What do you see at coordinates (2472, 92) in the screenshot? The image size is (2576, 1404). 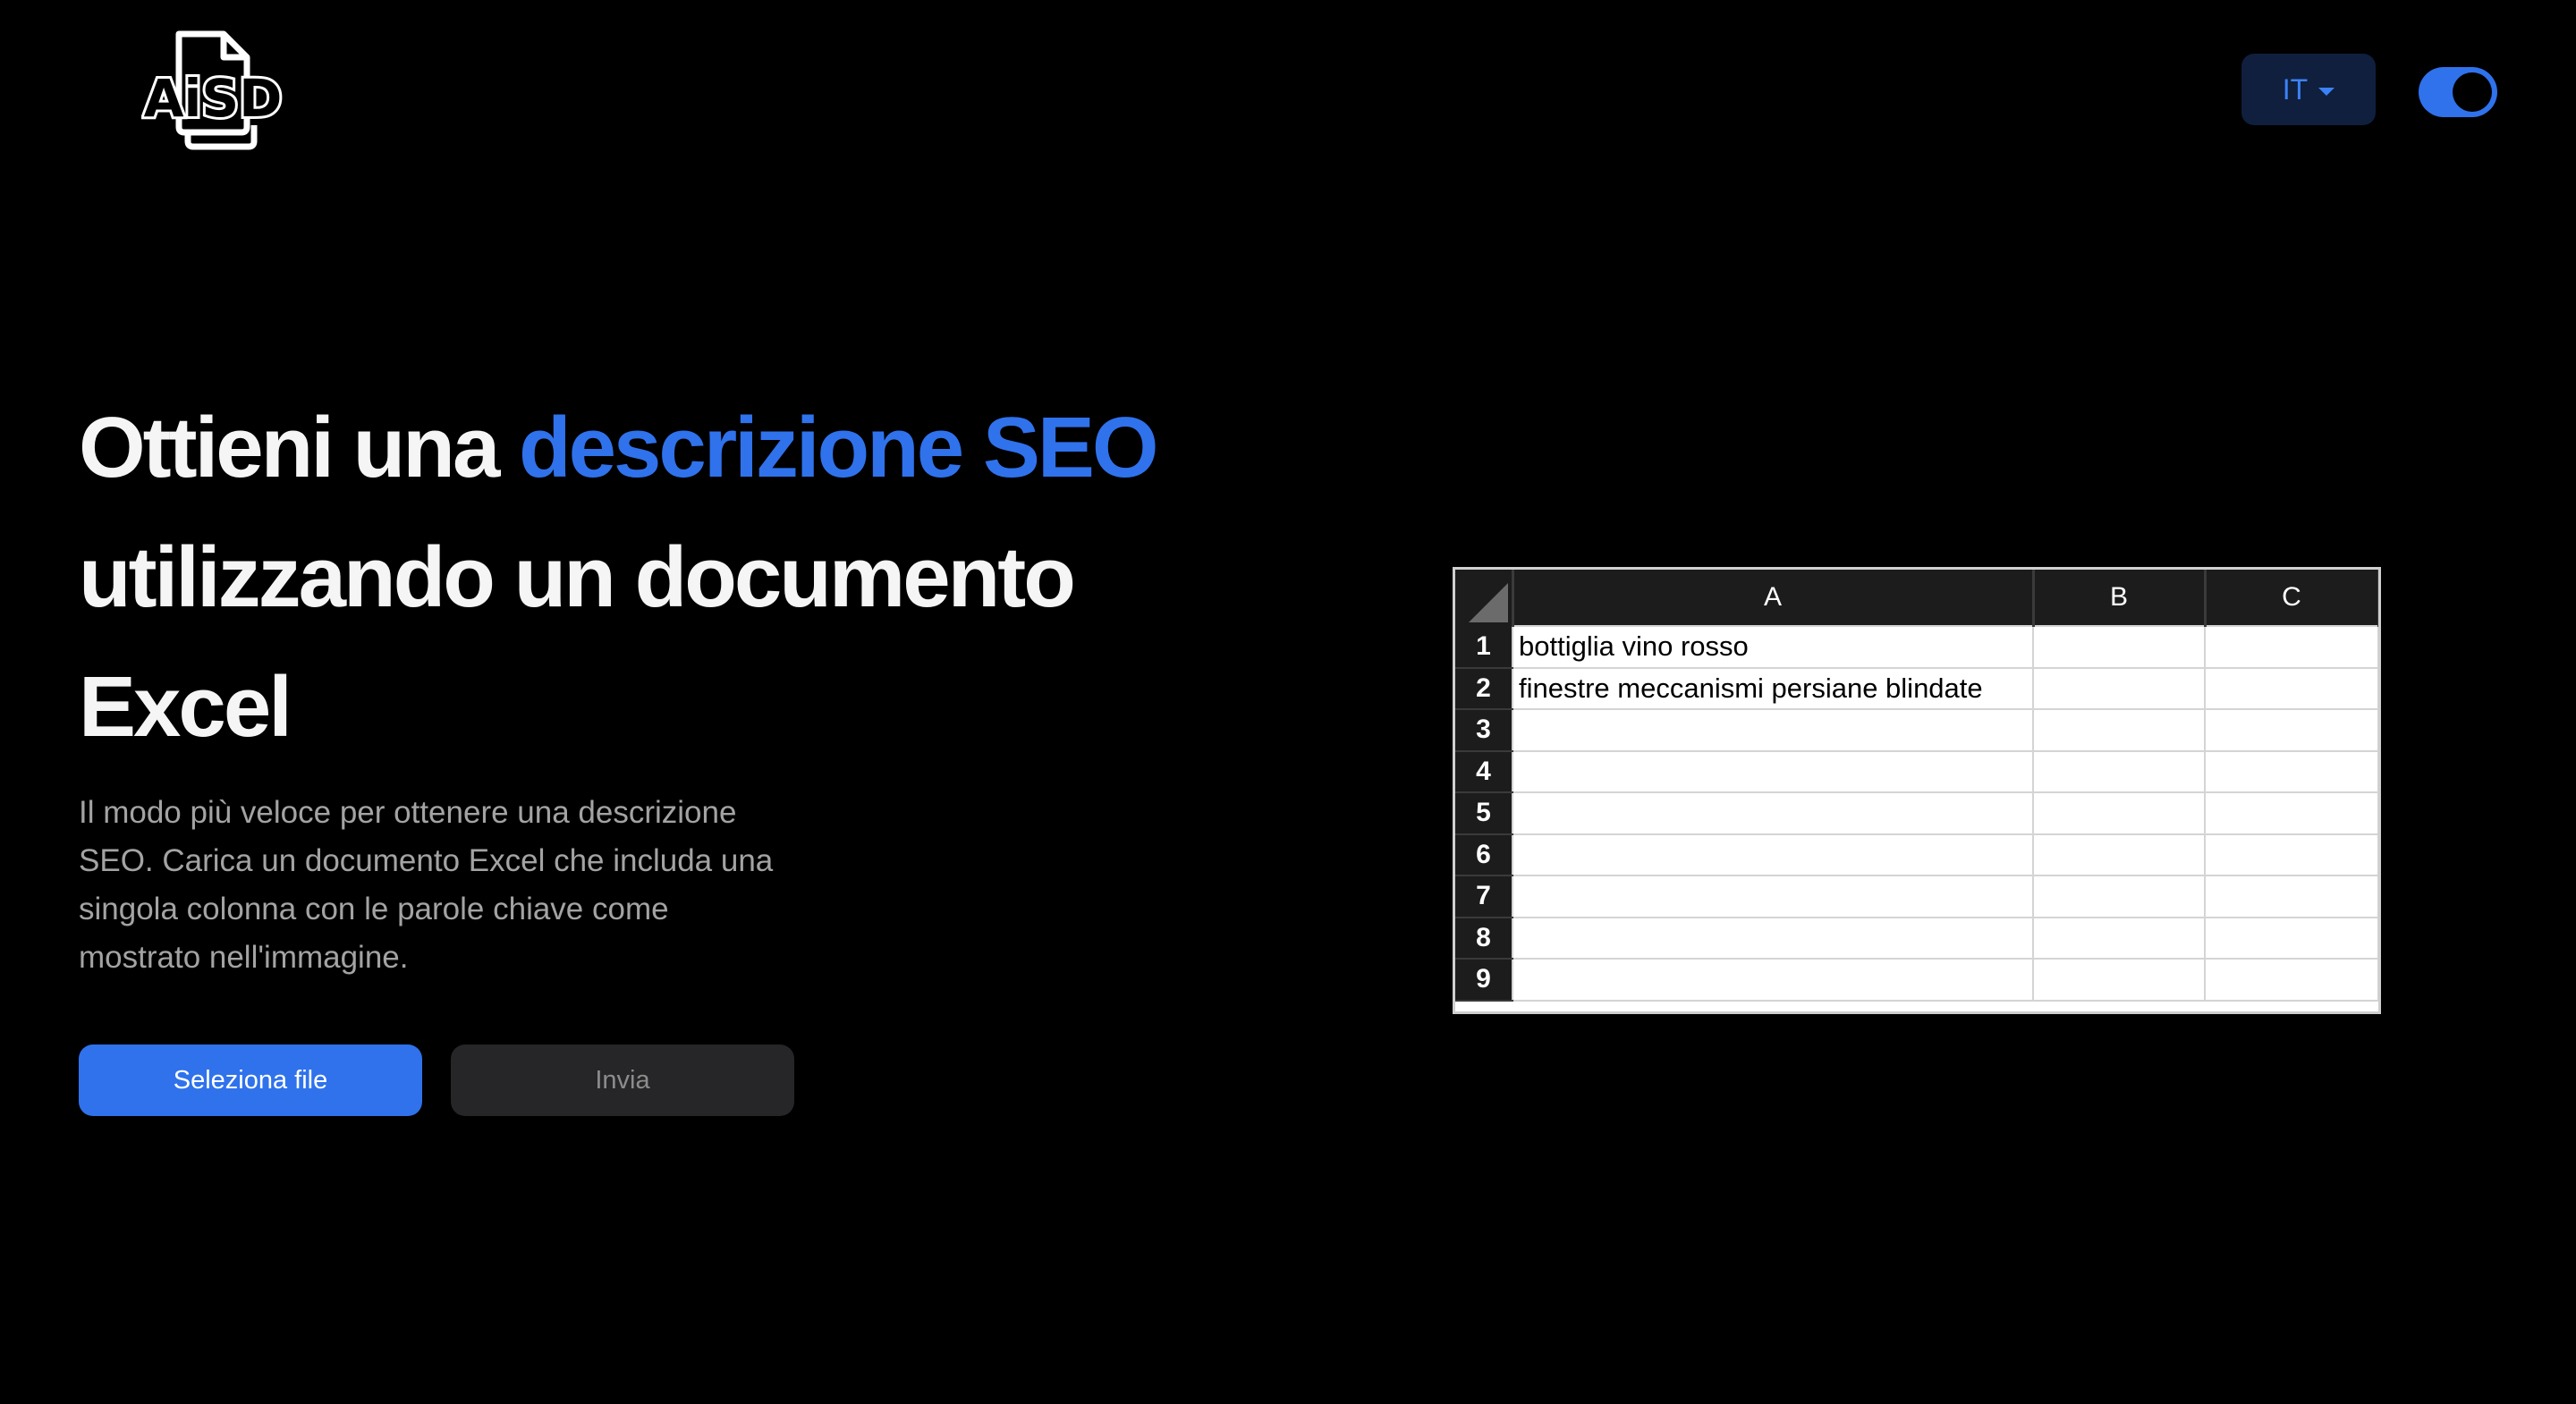 I see `toggle-knob` at bounding box center [2472, 92].